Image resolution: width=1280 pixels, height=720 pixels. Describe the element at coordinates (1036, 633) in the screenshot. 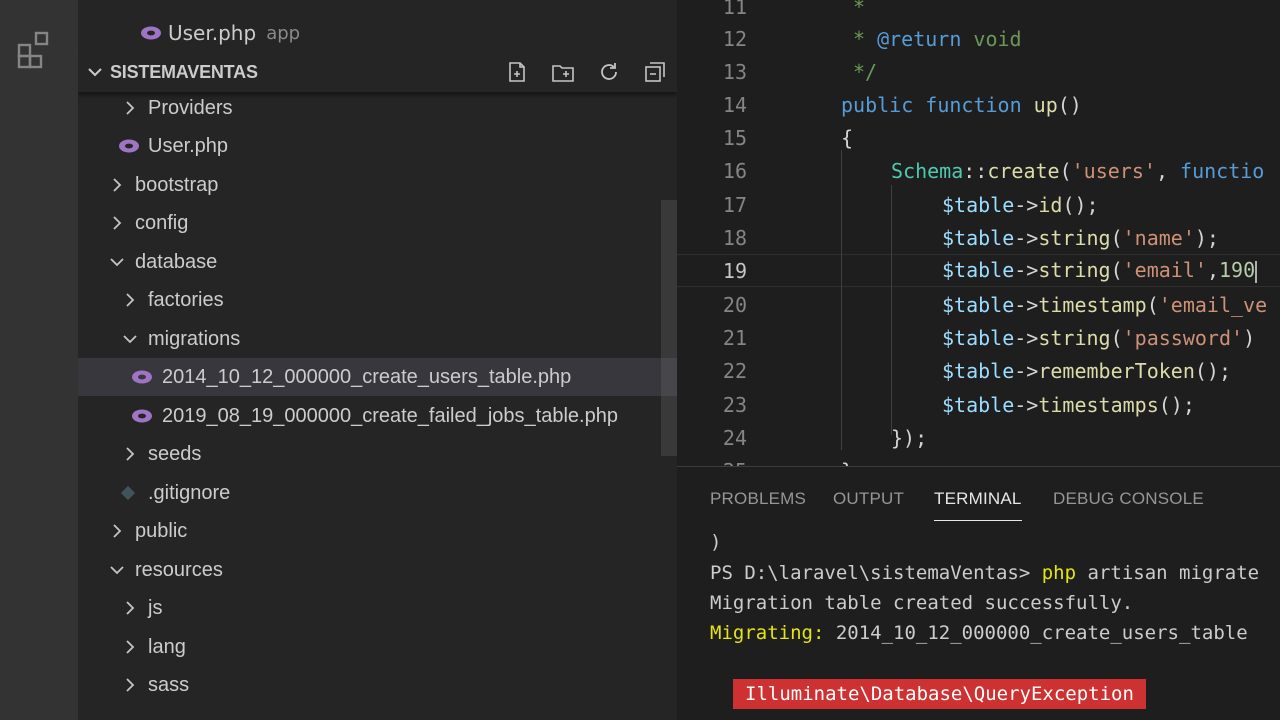

I see `terminal-migrating-value: 2014_10_12_000000_create_users_table` at that location.